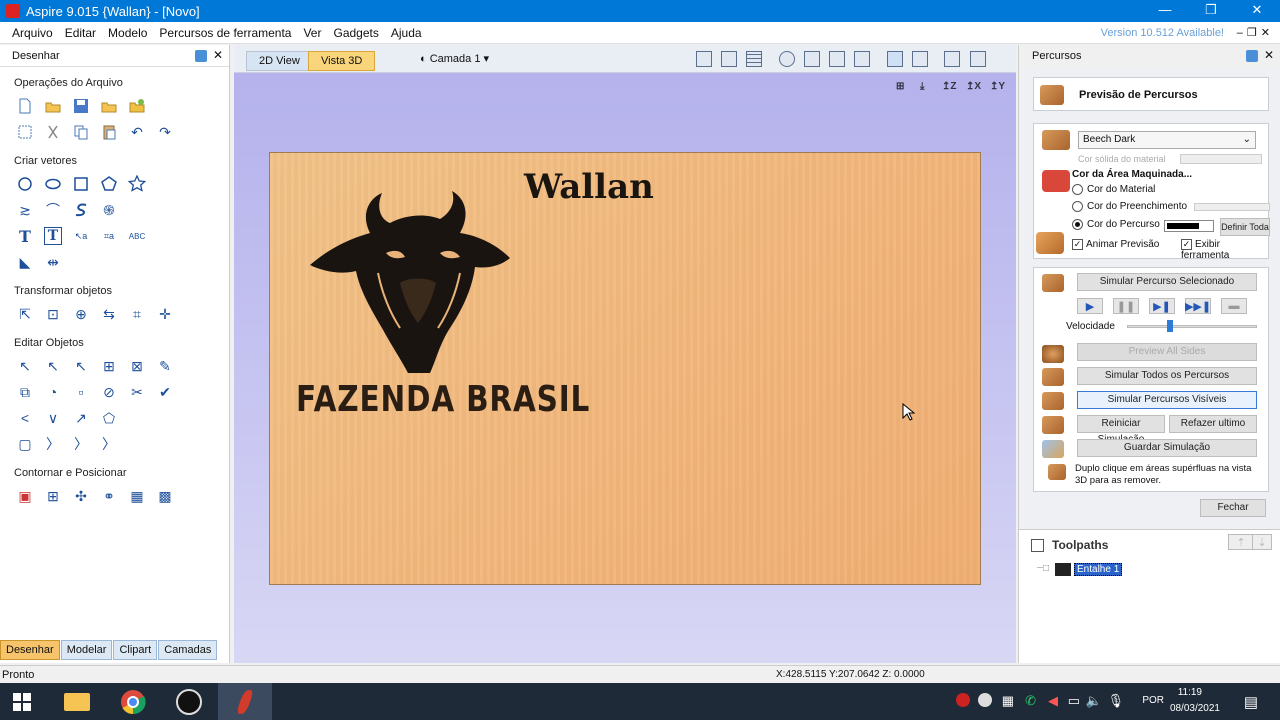  I want to click on split-view-icon, so click(978, 59).